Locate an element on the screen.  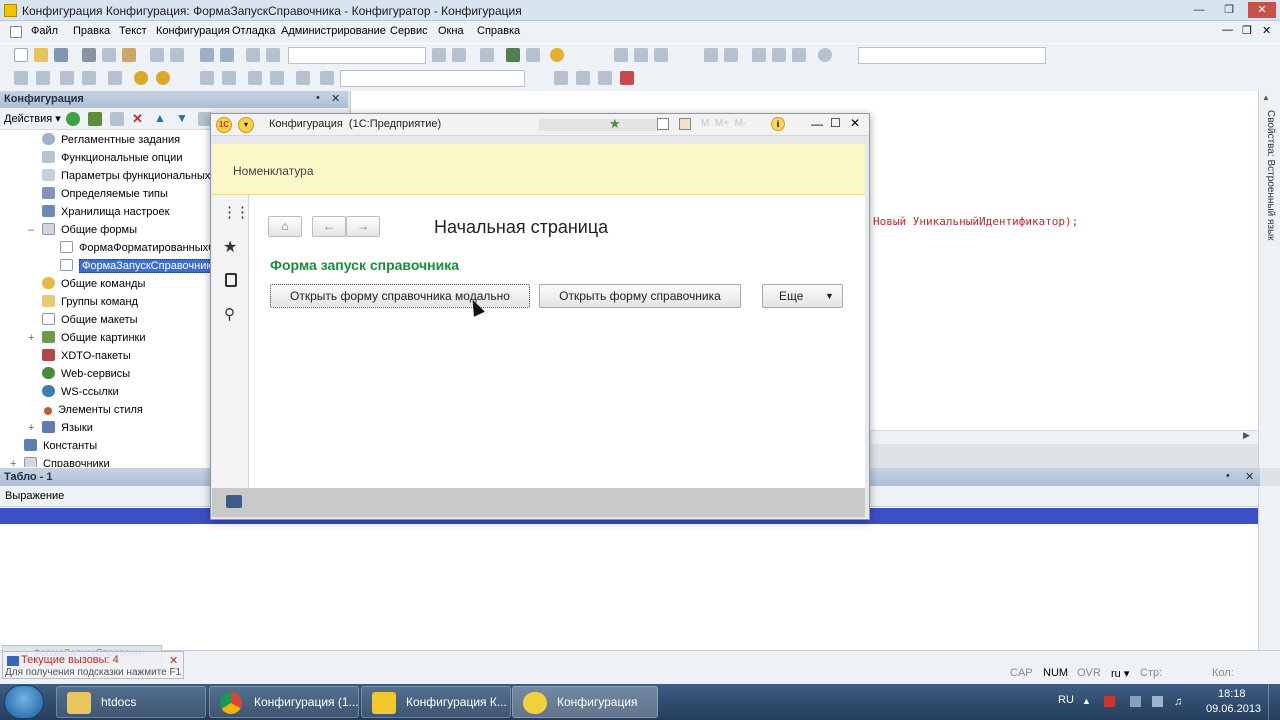
uncomment-icon is located at coordinates (277, 78).